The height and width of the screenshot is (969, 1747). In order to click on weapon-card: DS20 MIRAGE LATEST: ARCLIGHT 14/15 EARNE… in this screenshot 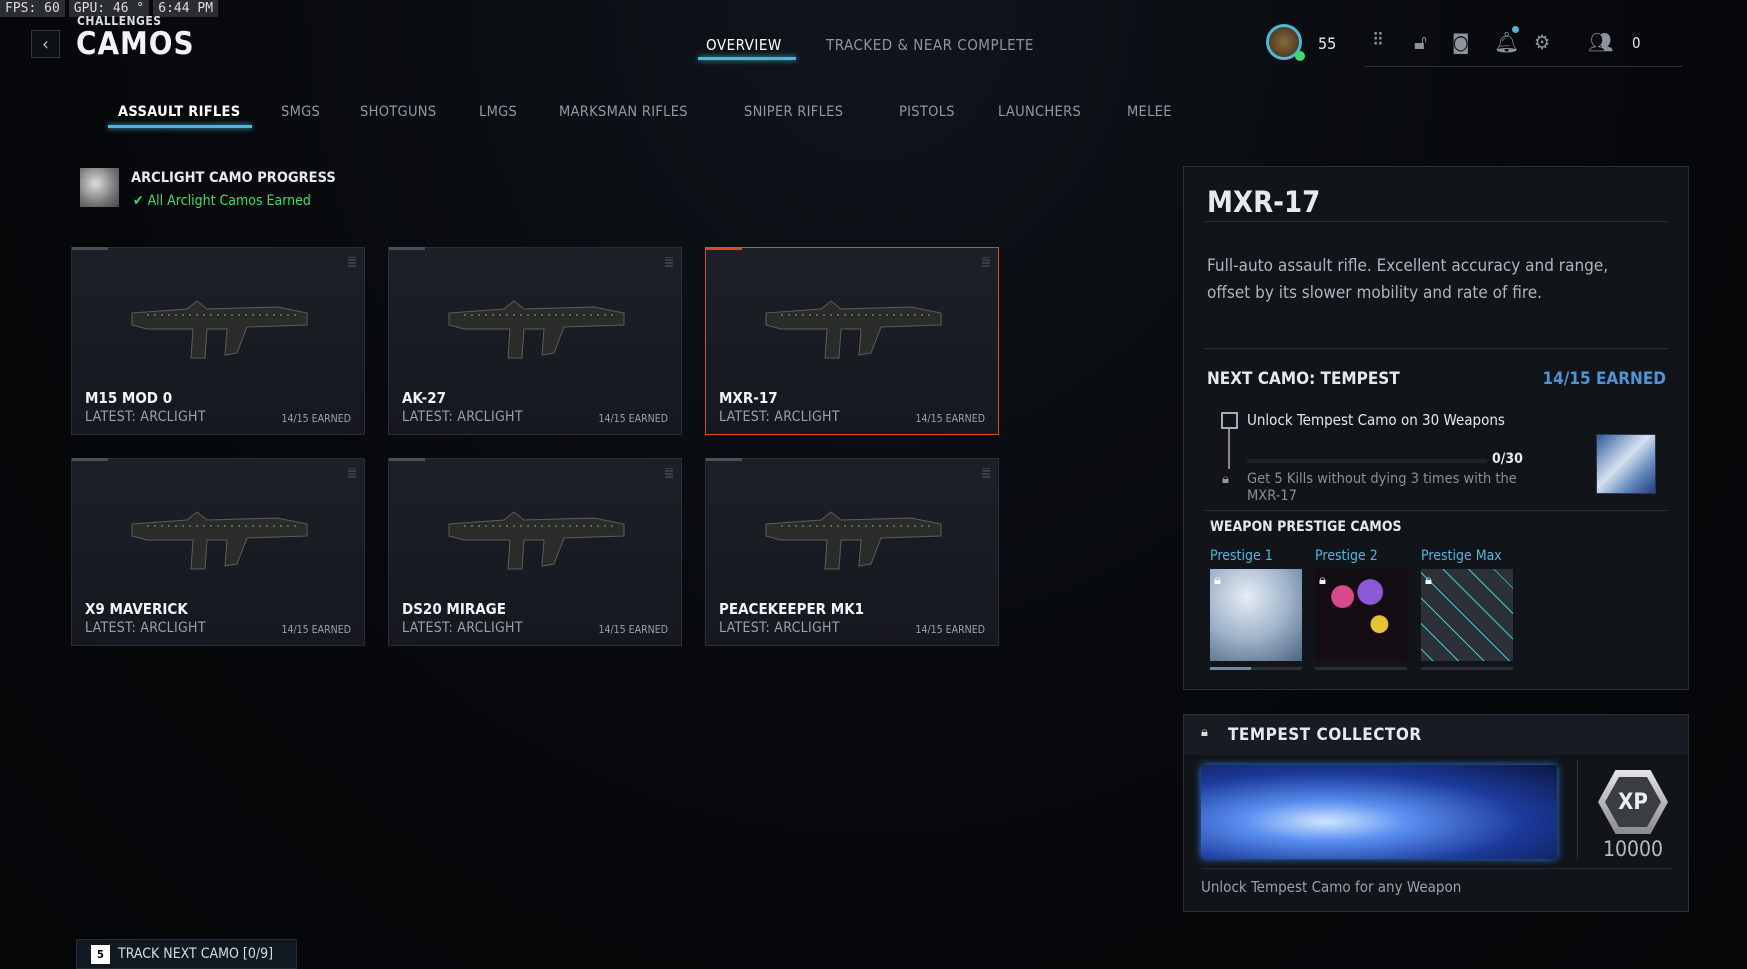, I will do `click(535, 552)`.